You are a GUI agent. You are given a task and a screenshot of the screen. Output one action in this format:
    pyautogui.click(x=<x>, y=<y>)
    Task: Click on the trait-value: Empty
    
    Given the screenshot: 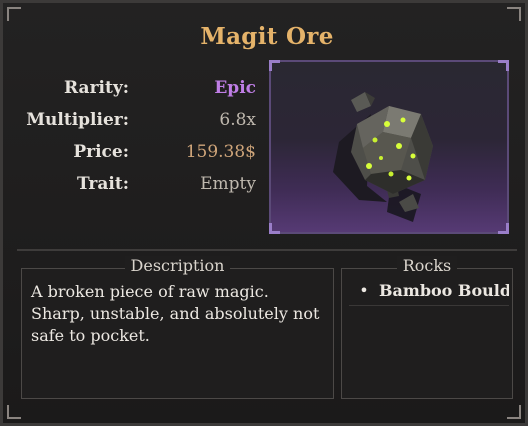 What is the action you would take?
    pyautogui.click(x=228, y=184)
    